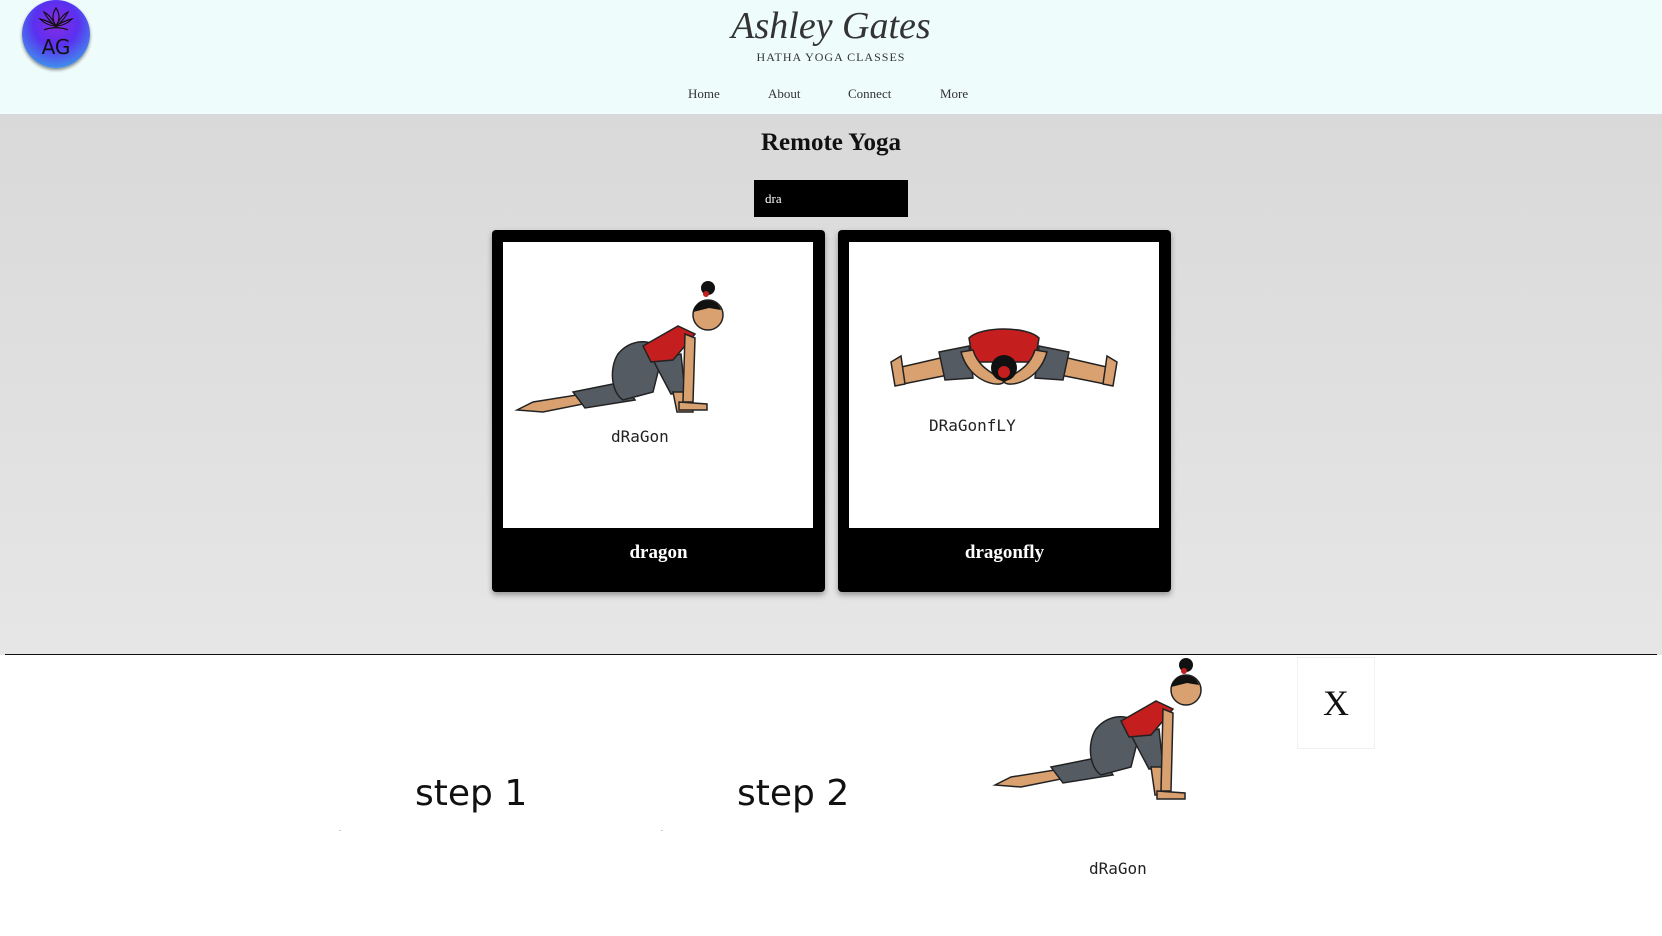 Image resolution: width=1662 pixels, height=936 pixels. I want to click on pose-card-dragon: dRaGon dragon, so click(658, 411).